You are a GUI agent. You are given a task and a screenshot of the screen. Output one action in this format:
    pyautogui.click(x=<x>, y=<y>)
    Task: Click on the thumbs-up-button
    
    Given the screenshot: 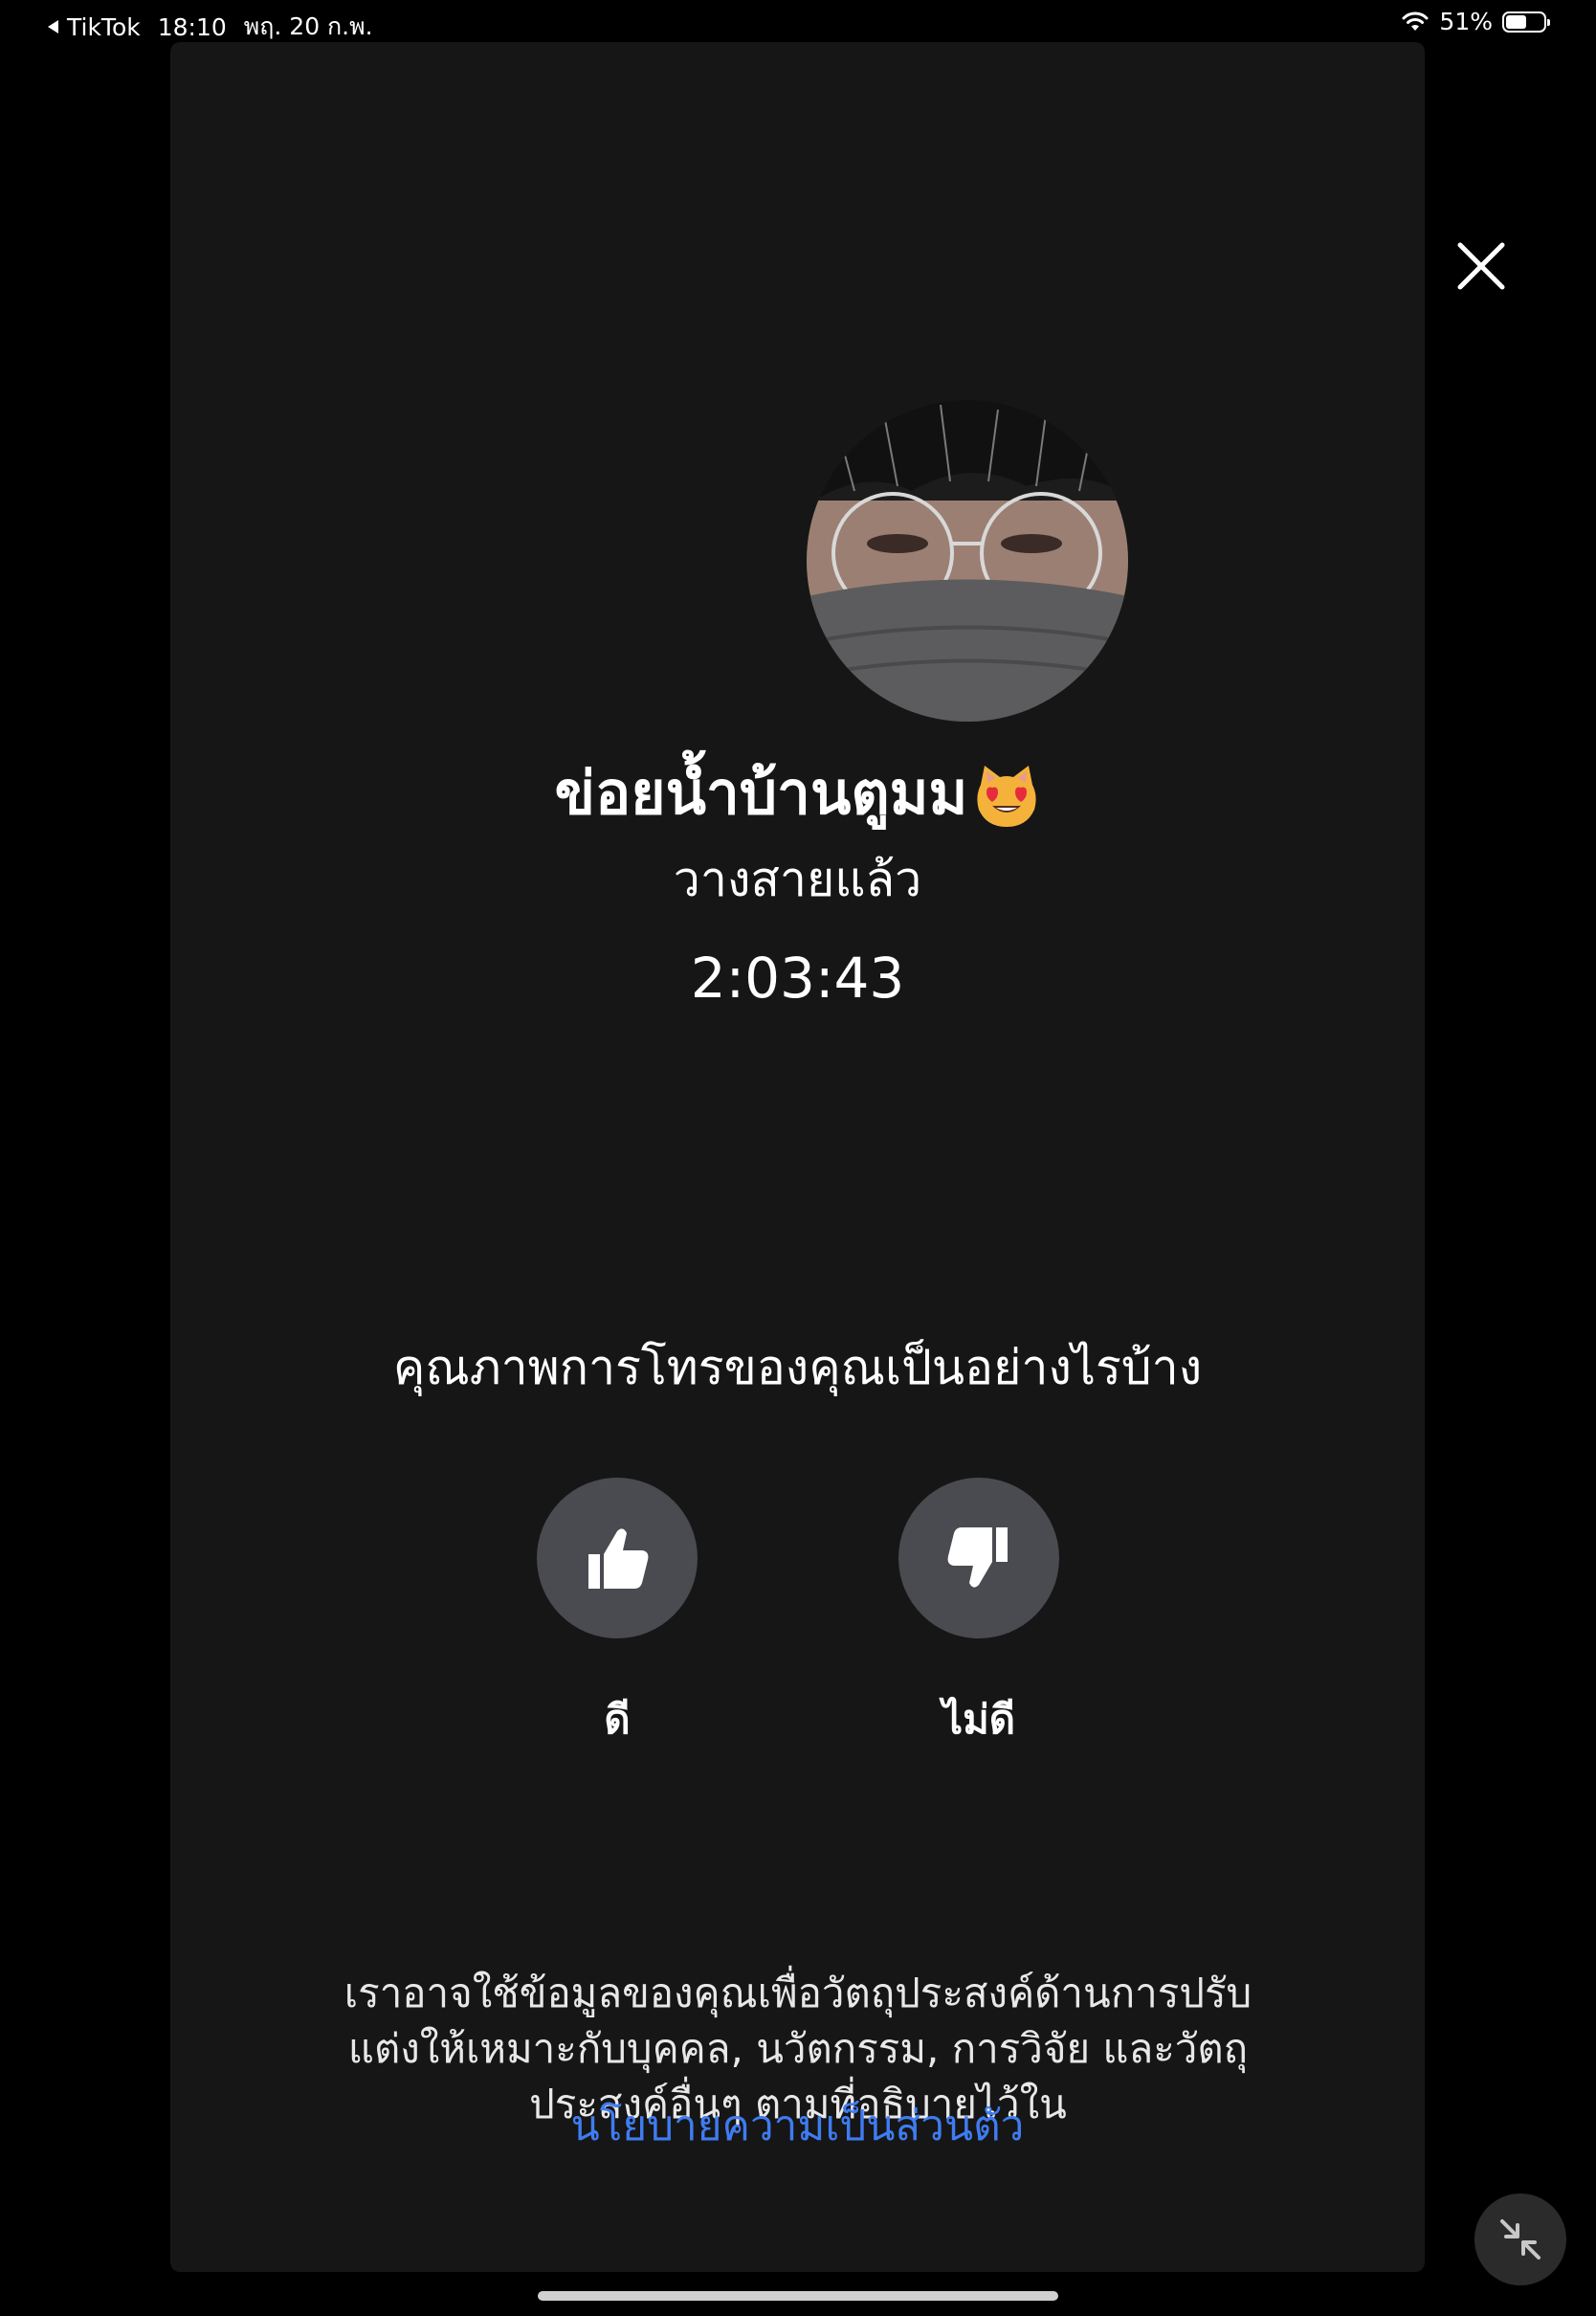 What is the action you would take?
    pyautogui.click(x=618, y=1558)
    